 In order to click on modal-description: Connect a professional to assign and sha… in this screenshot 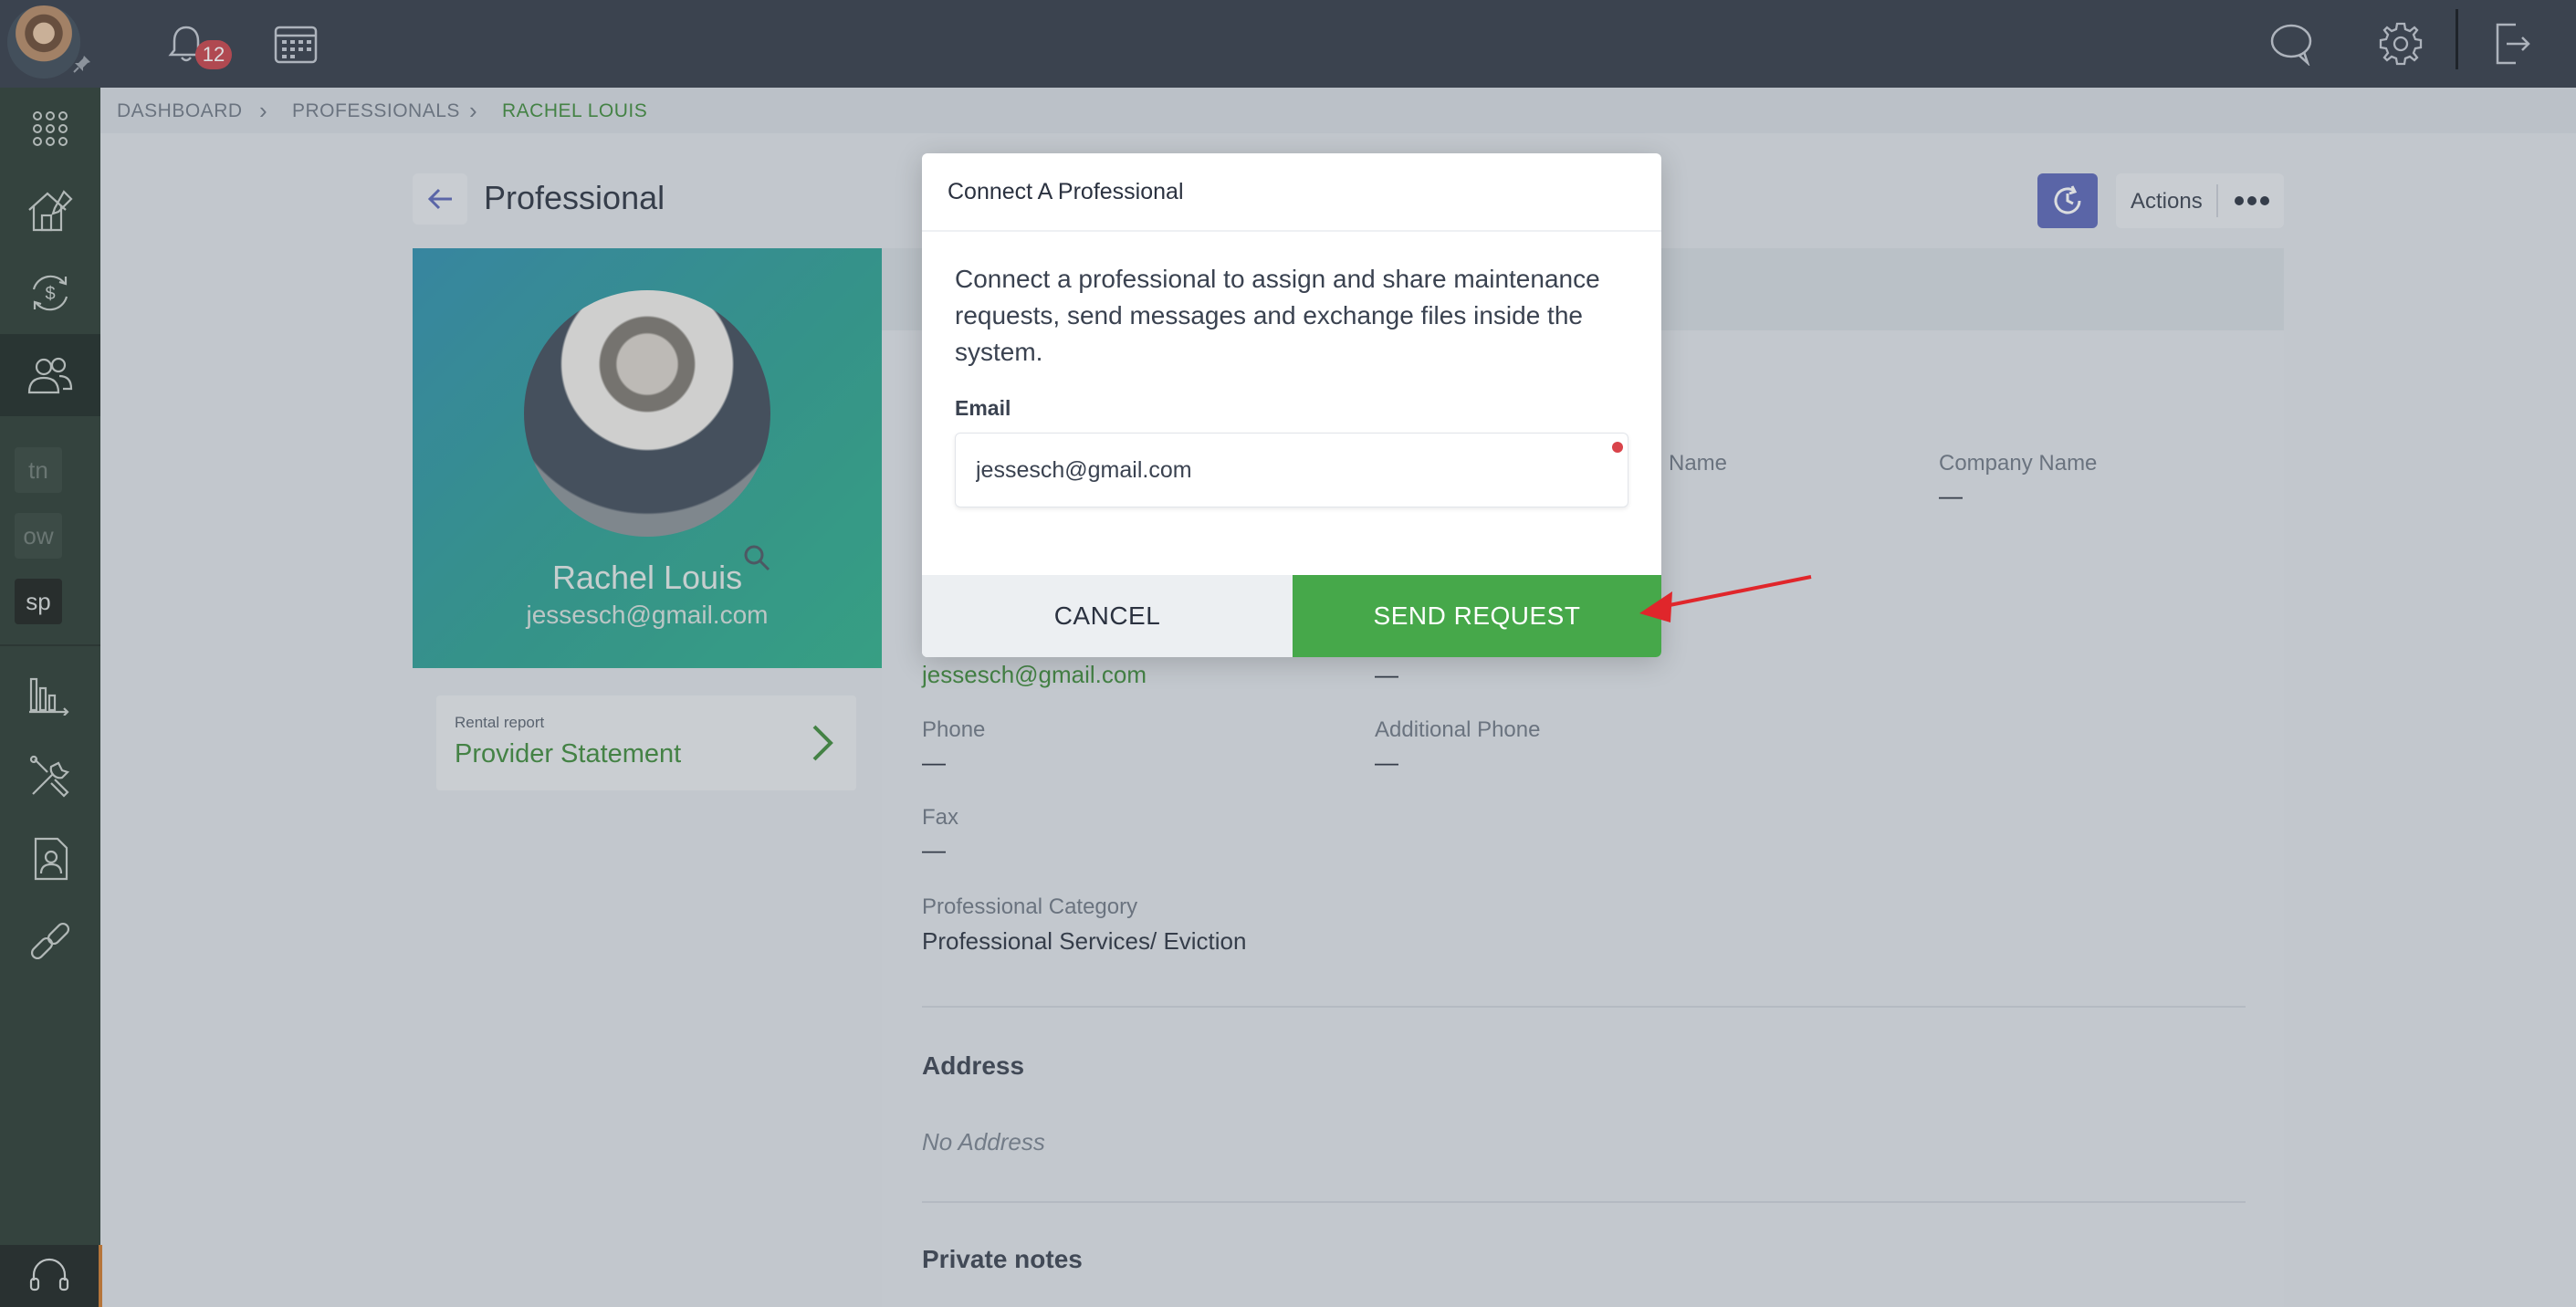, I will do `click(1278, 315)`.